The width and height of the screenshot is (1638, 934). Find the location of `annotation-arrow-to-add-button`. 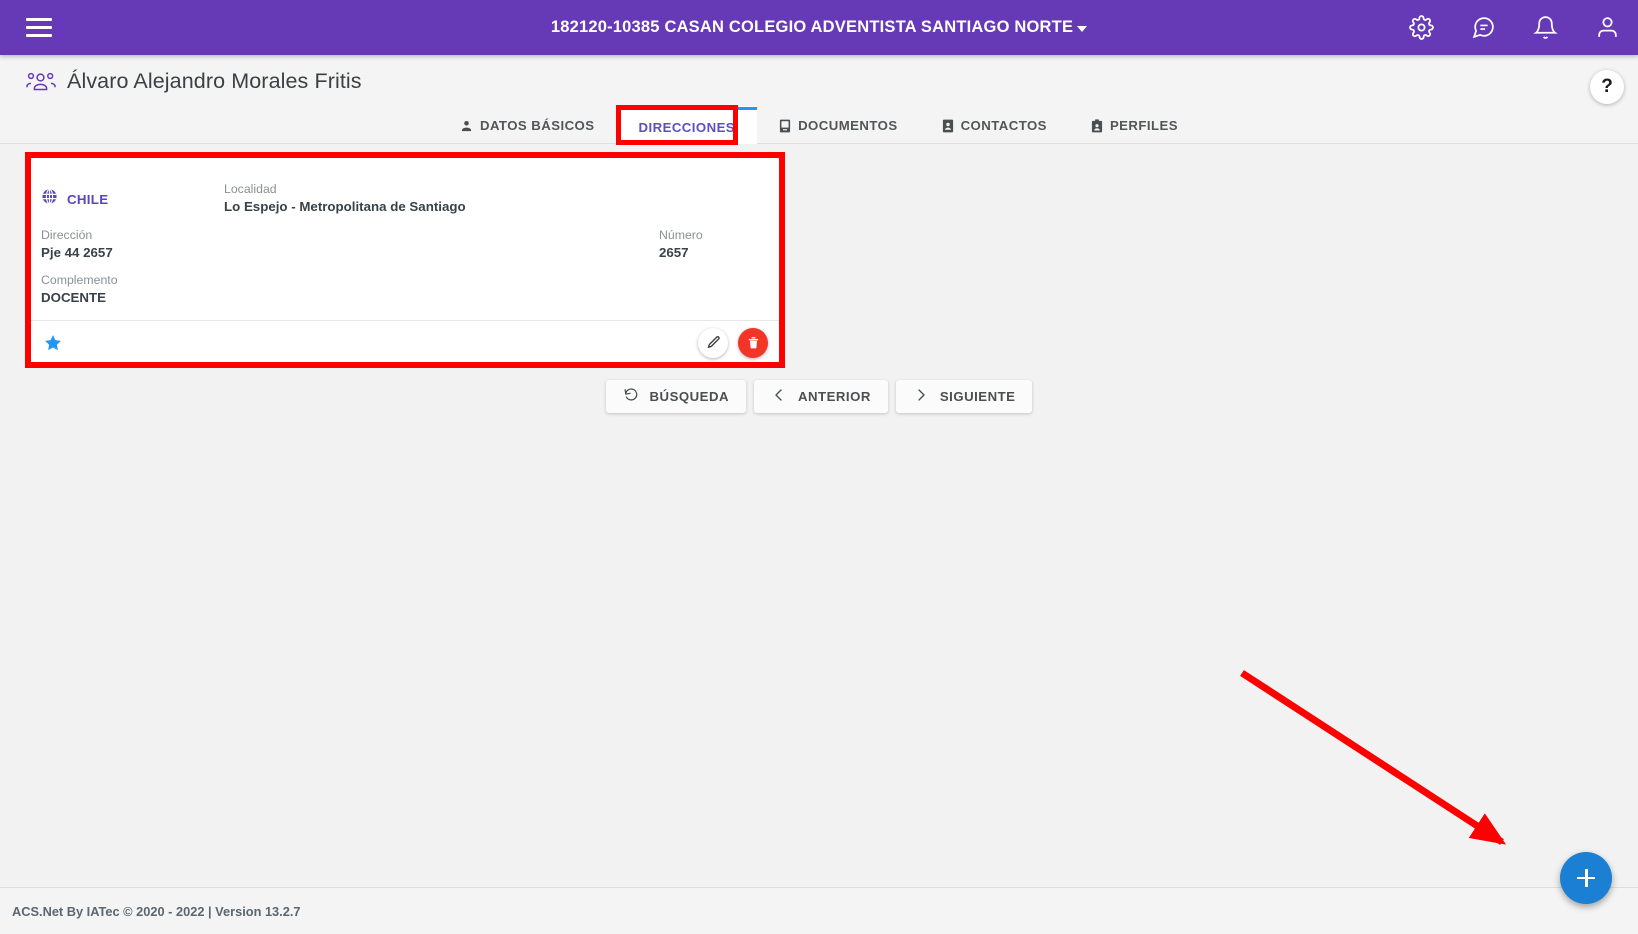

annotation-arrow-to-add-button is located at coordinates (1373, 757).